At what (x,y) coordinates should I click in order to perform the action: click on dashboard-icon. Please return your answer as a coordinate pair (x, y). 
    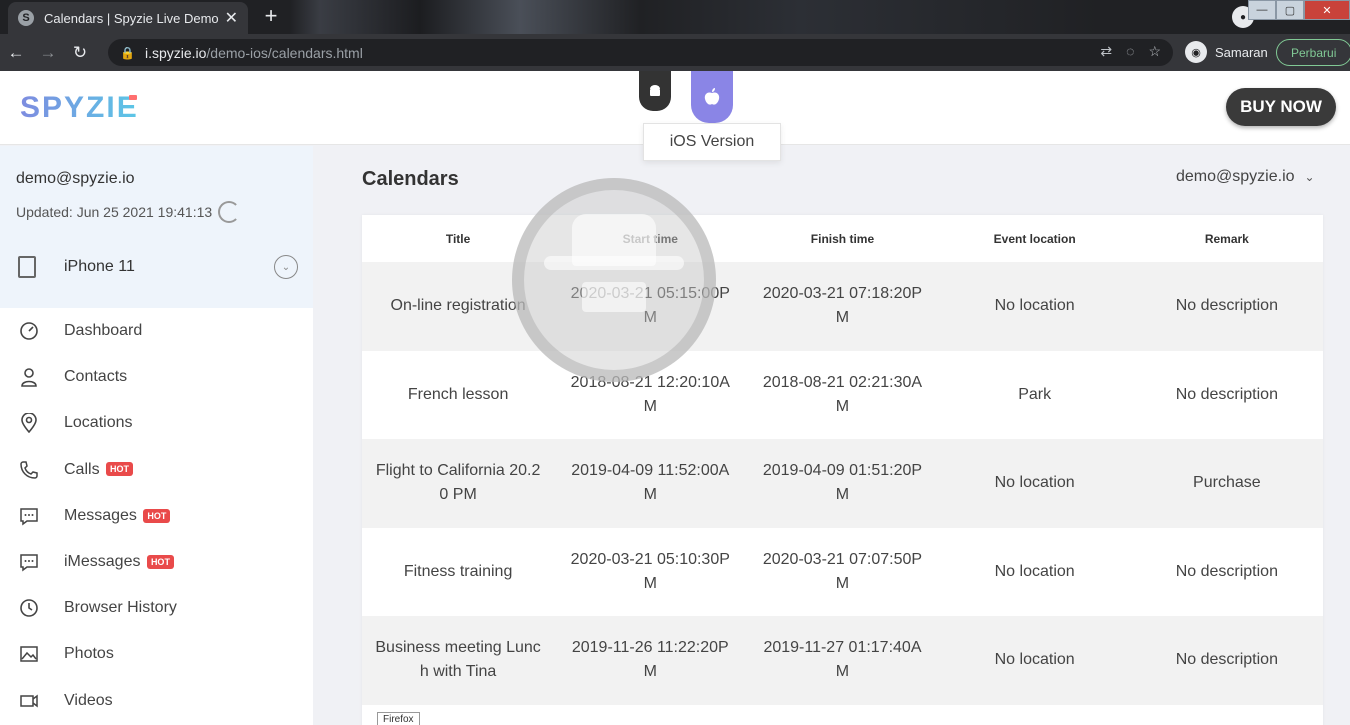
    Looking at the image, I should click on (29, 331).